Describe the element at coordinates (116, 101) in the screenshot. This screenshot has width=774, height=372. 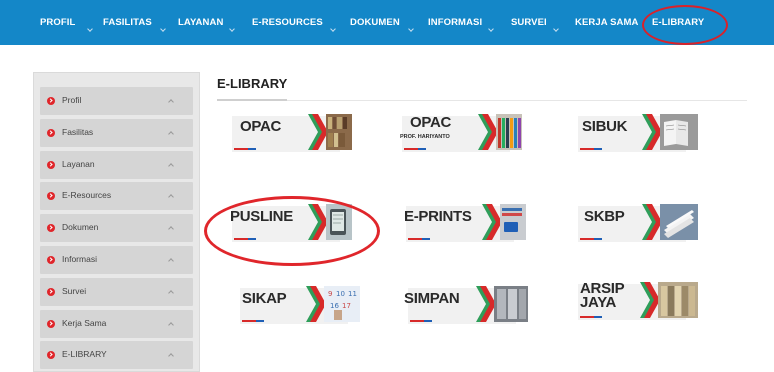
I see `sidebar-item-profil: Profil` at that location.